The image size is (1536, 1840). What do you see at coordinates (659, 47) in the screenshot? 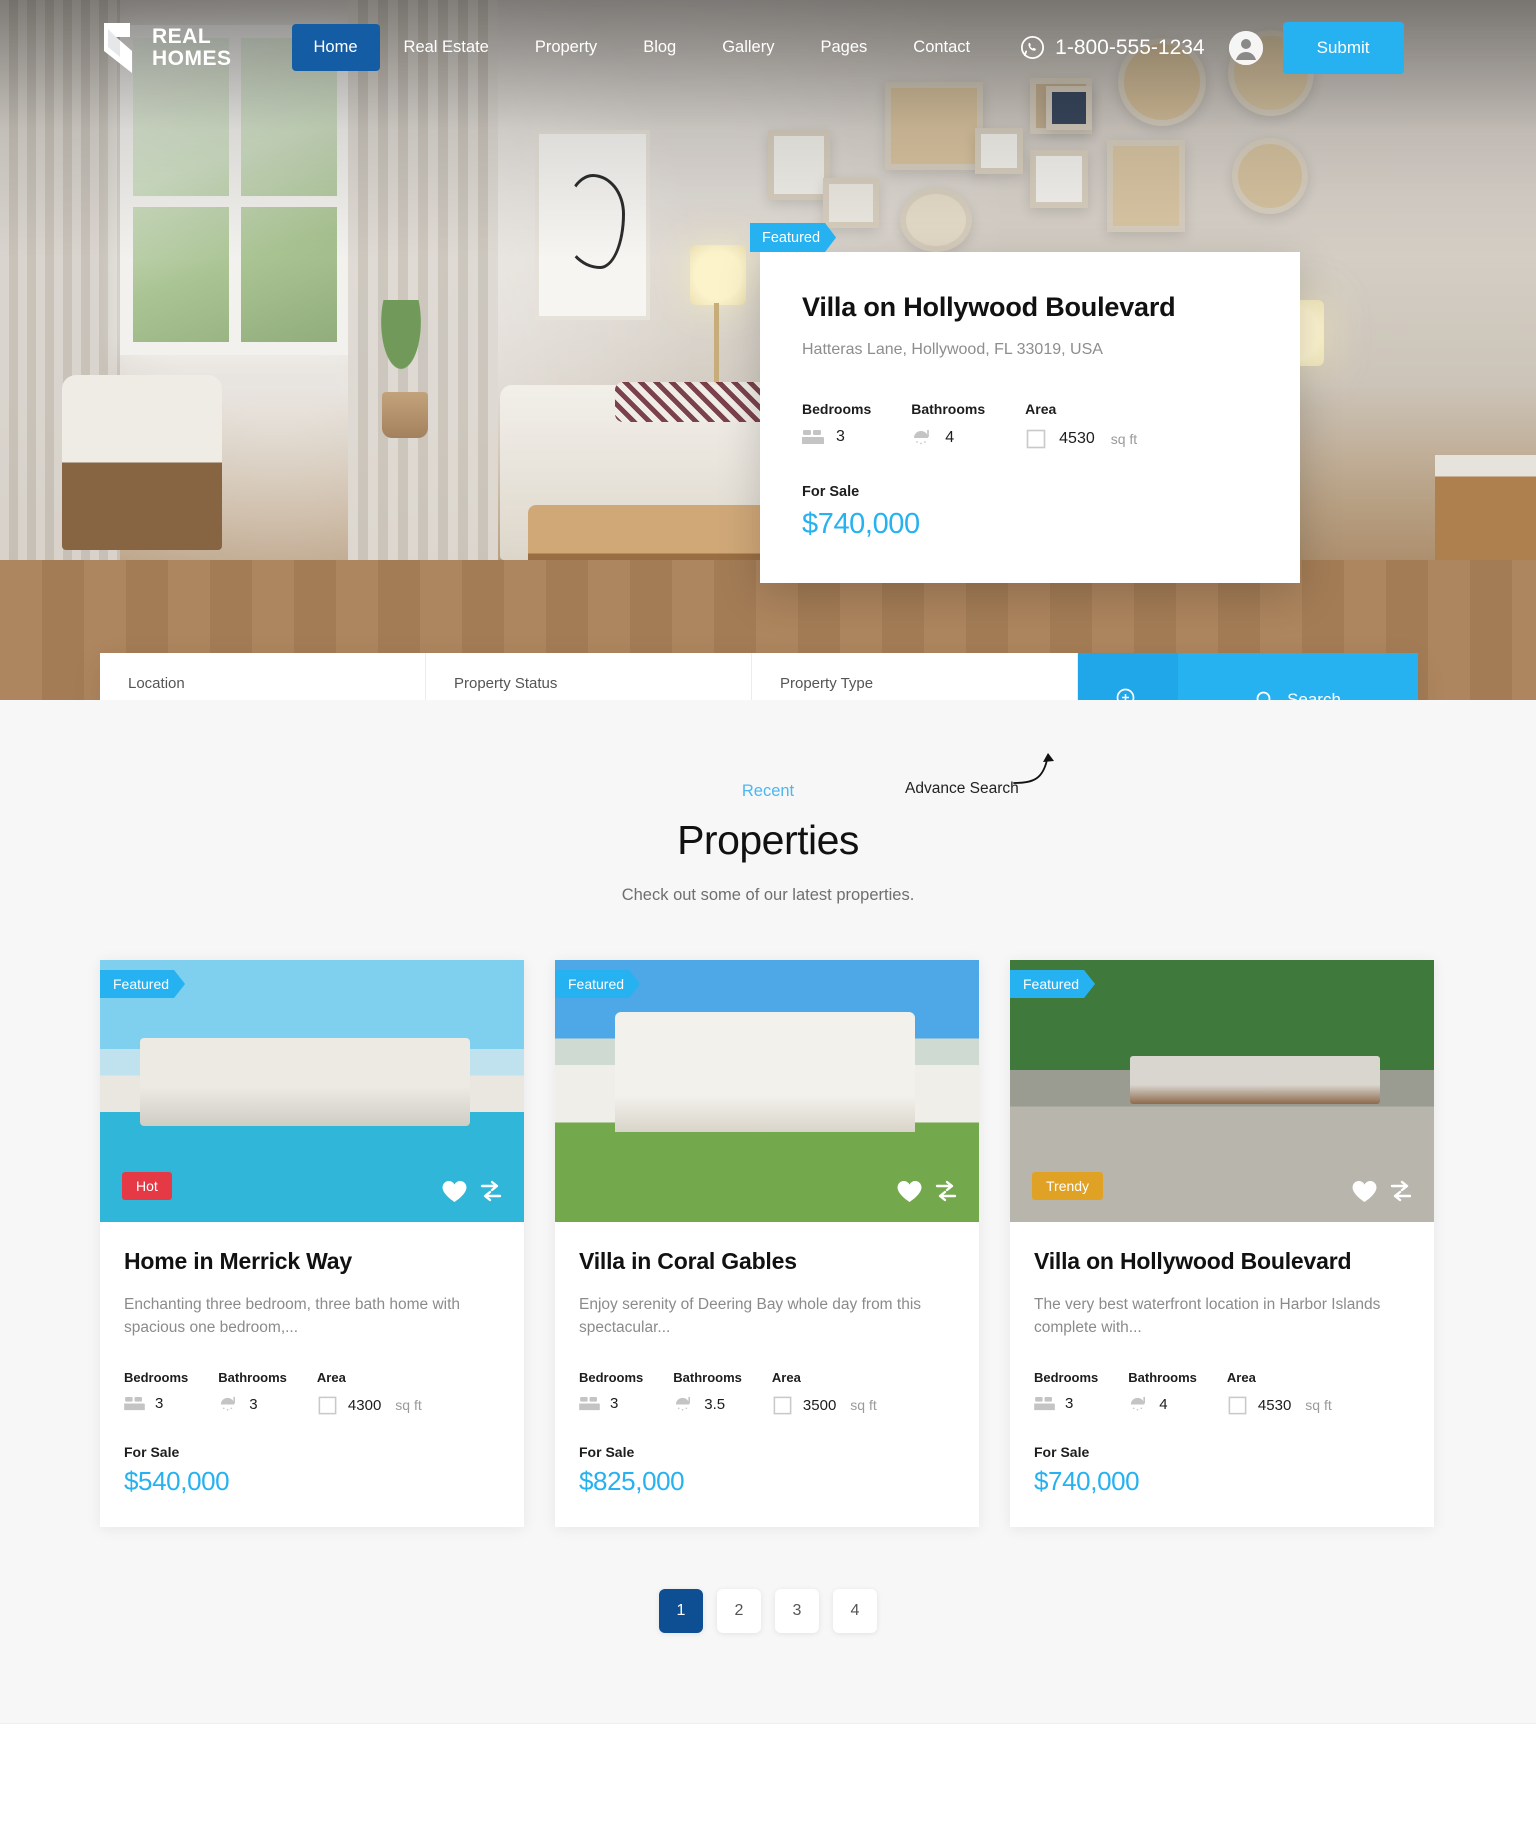
I see `nav-item-blog: Blog` at bounding box center [659, 47].